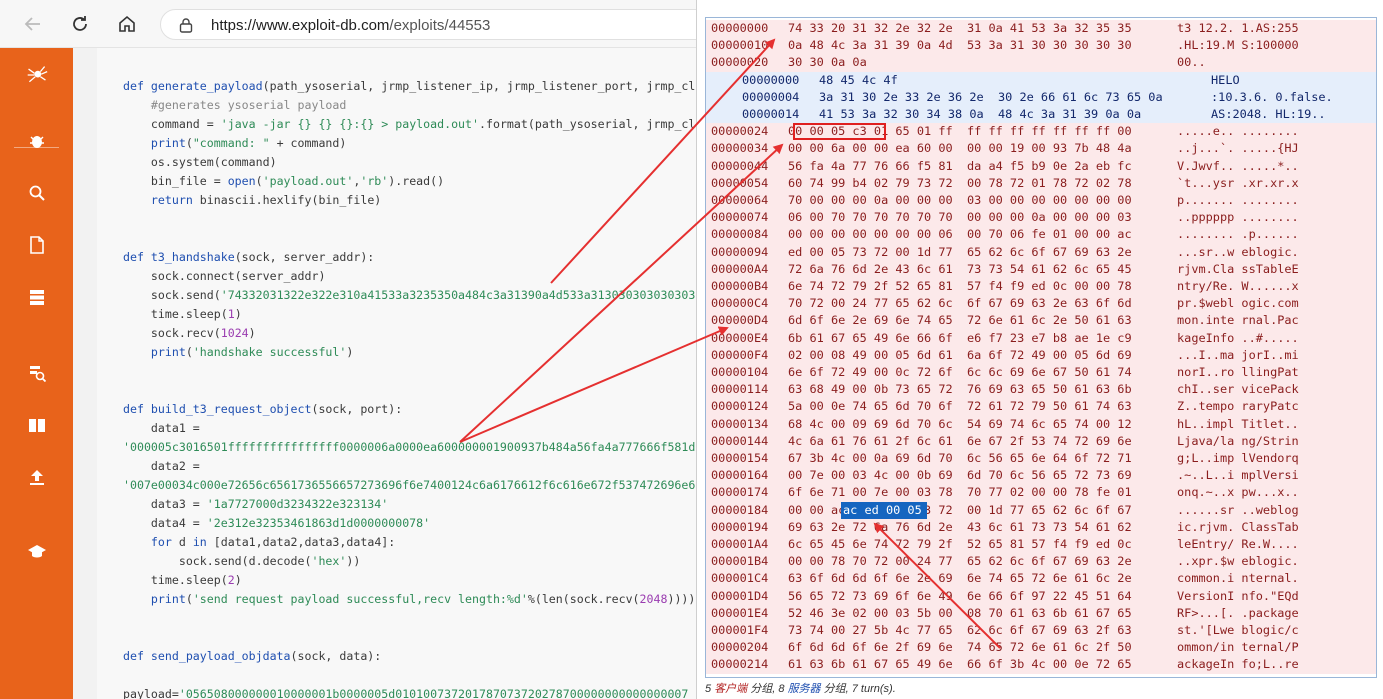  I want to click on reload-button, so click(80, 24).